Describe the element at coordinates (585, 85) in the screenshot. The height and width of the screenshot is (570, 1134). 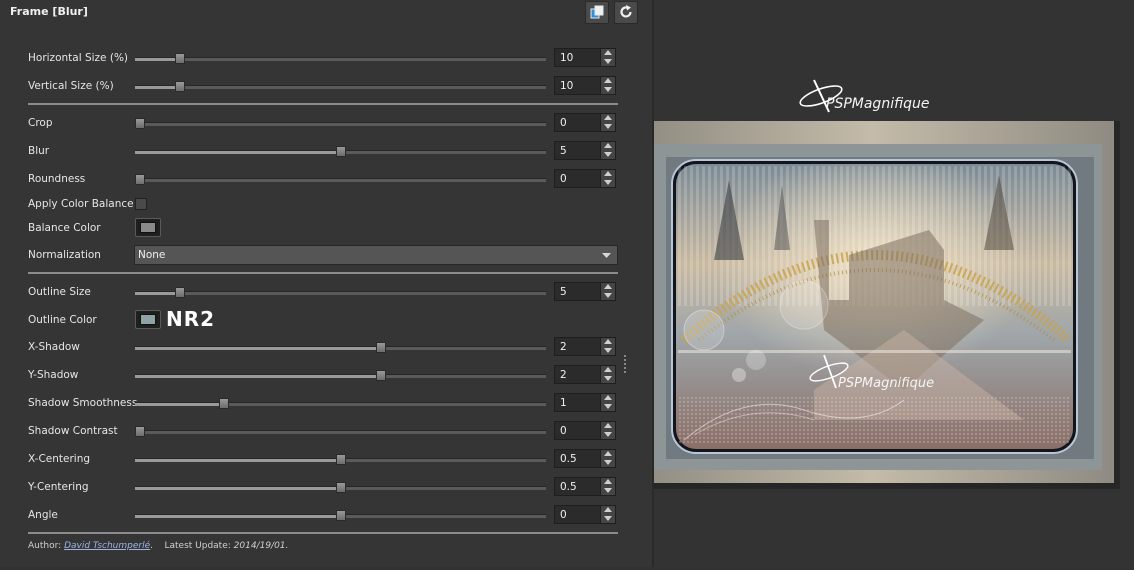
I see `vertical-size-spinbox: 10` at that location.